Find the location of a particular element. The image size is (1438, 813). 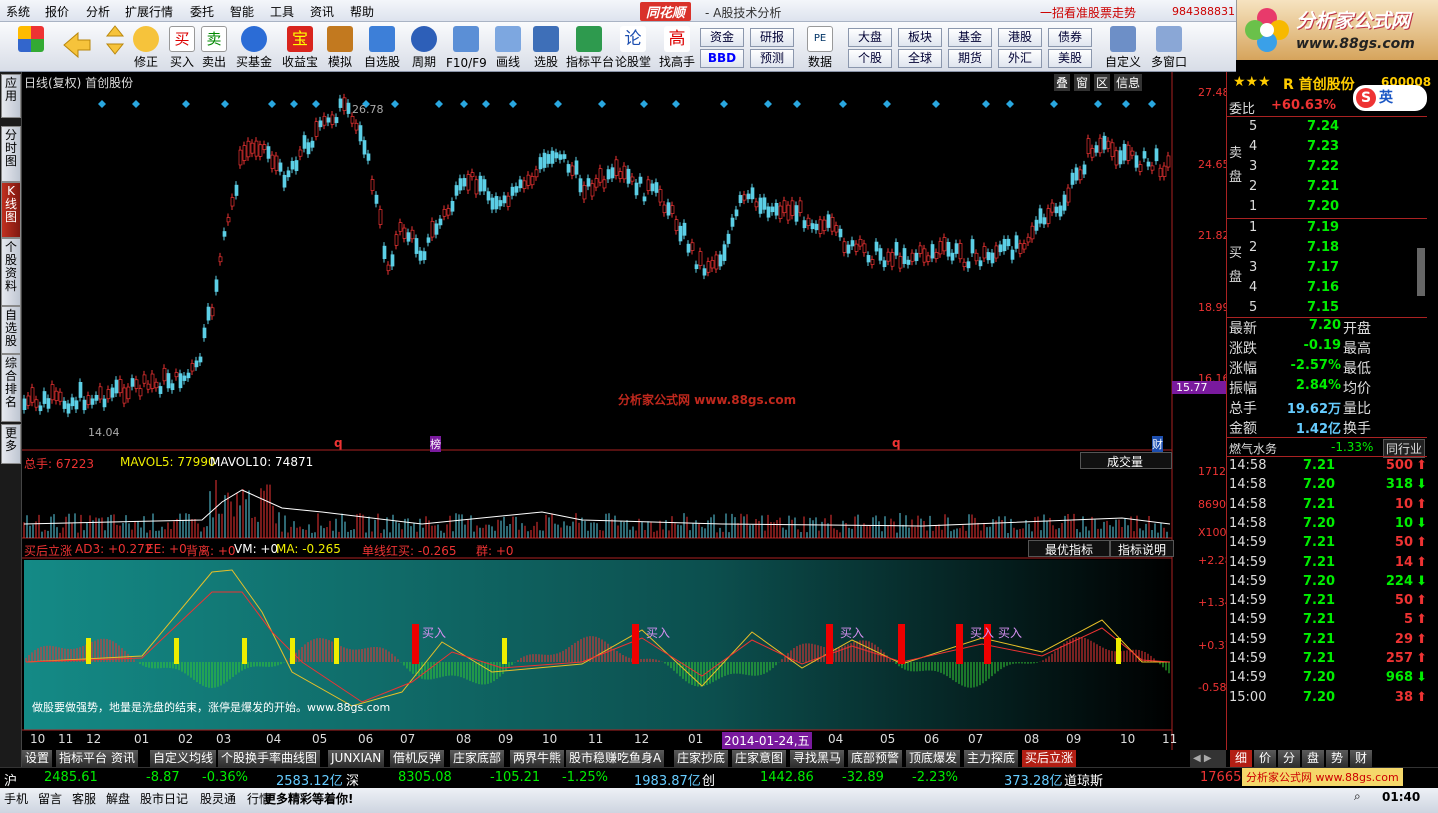

panel-scroll-handle is located at coordinates (1421, 272).